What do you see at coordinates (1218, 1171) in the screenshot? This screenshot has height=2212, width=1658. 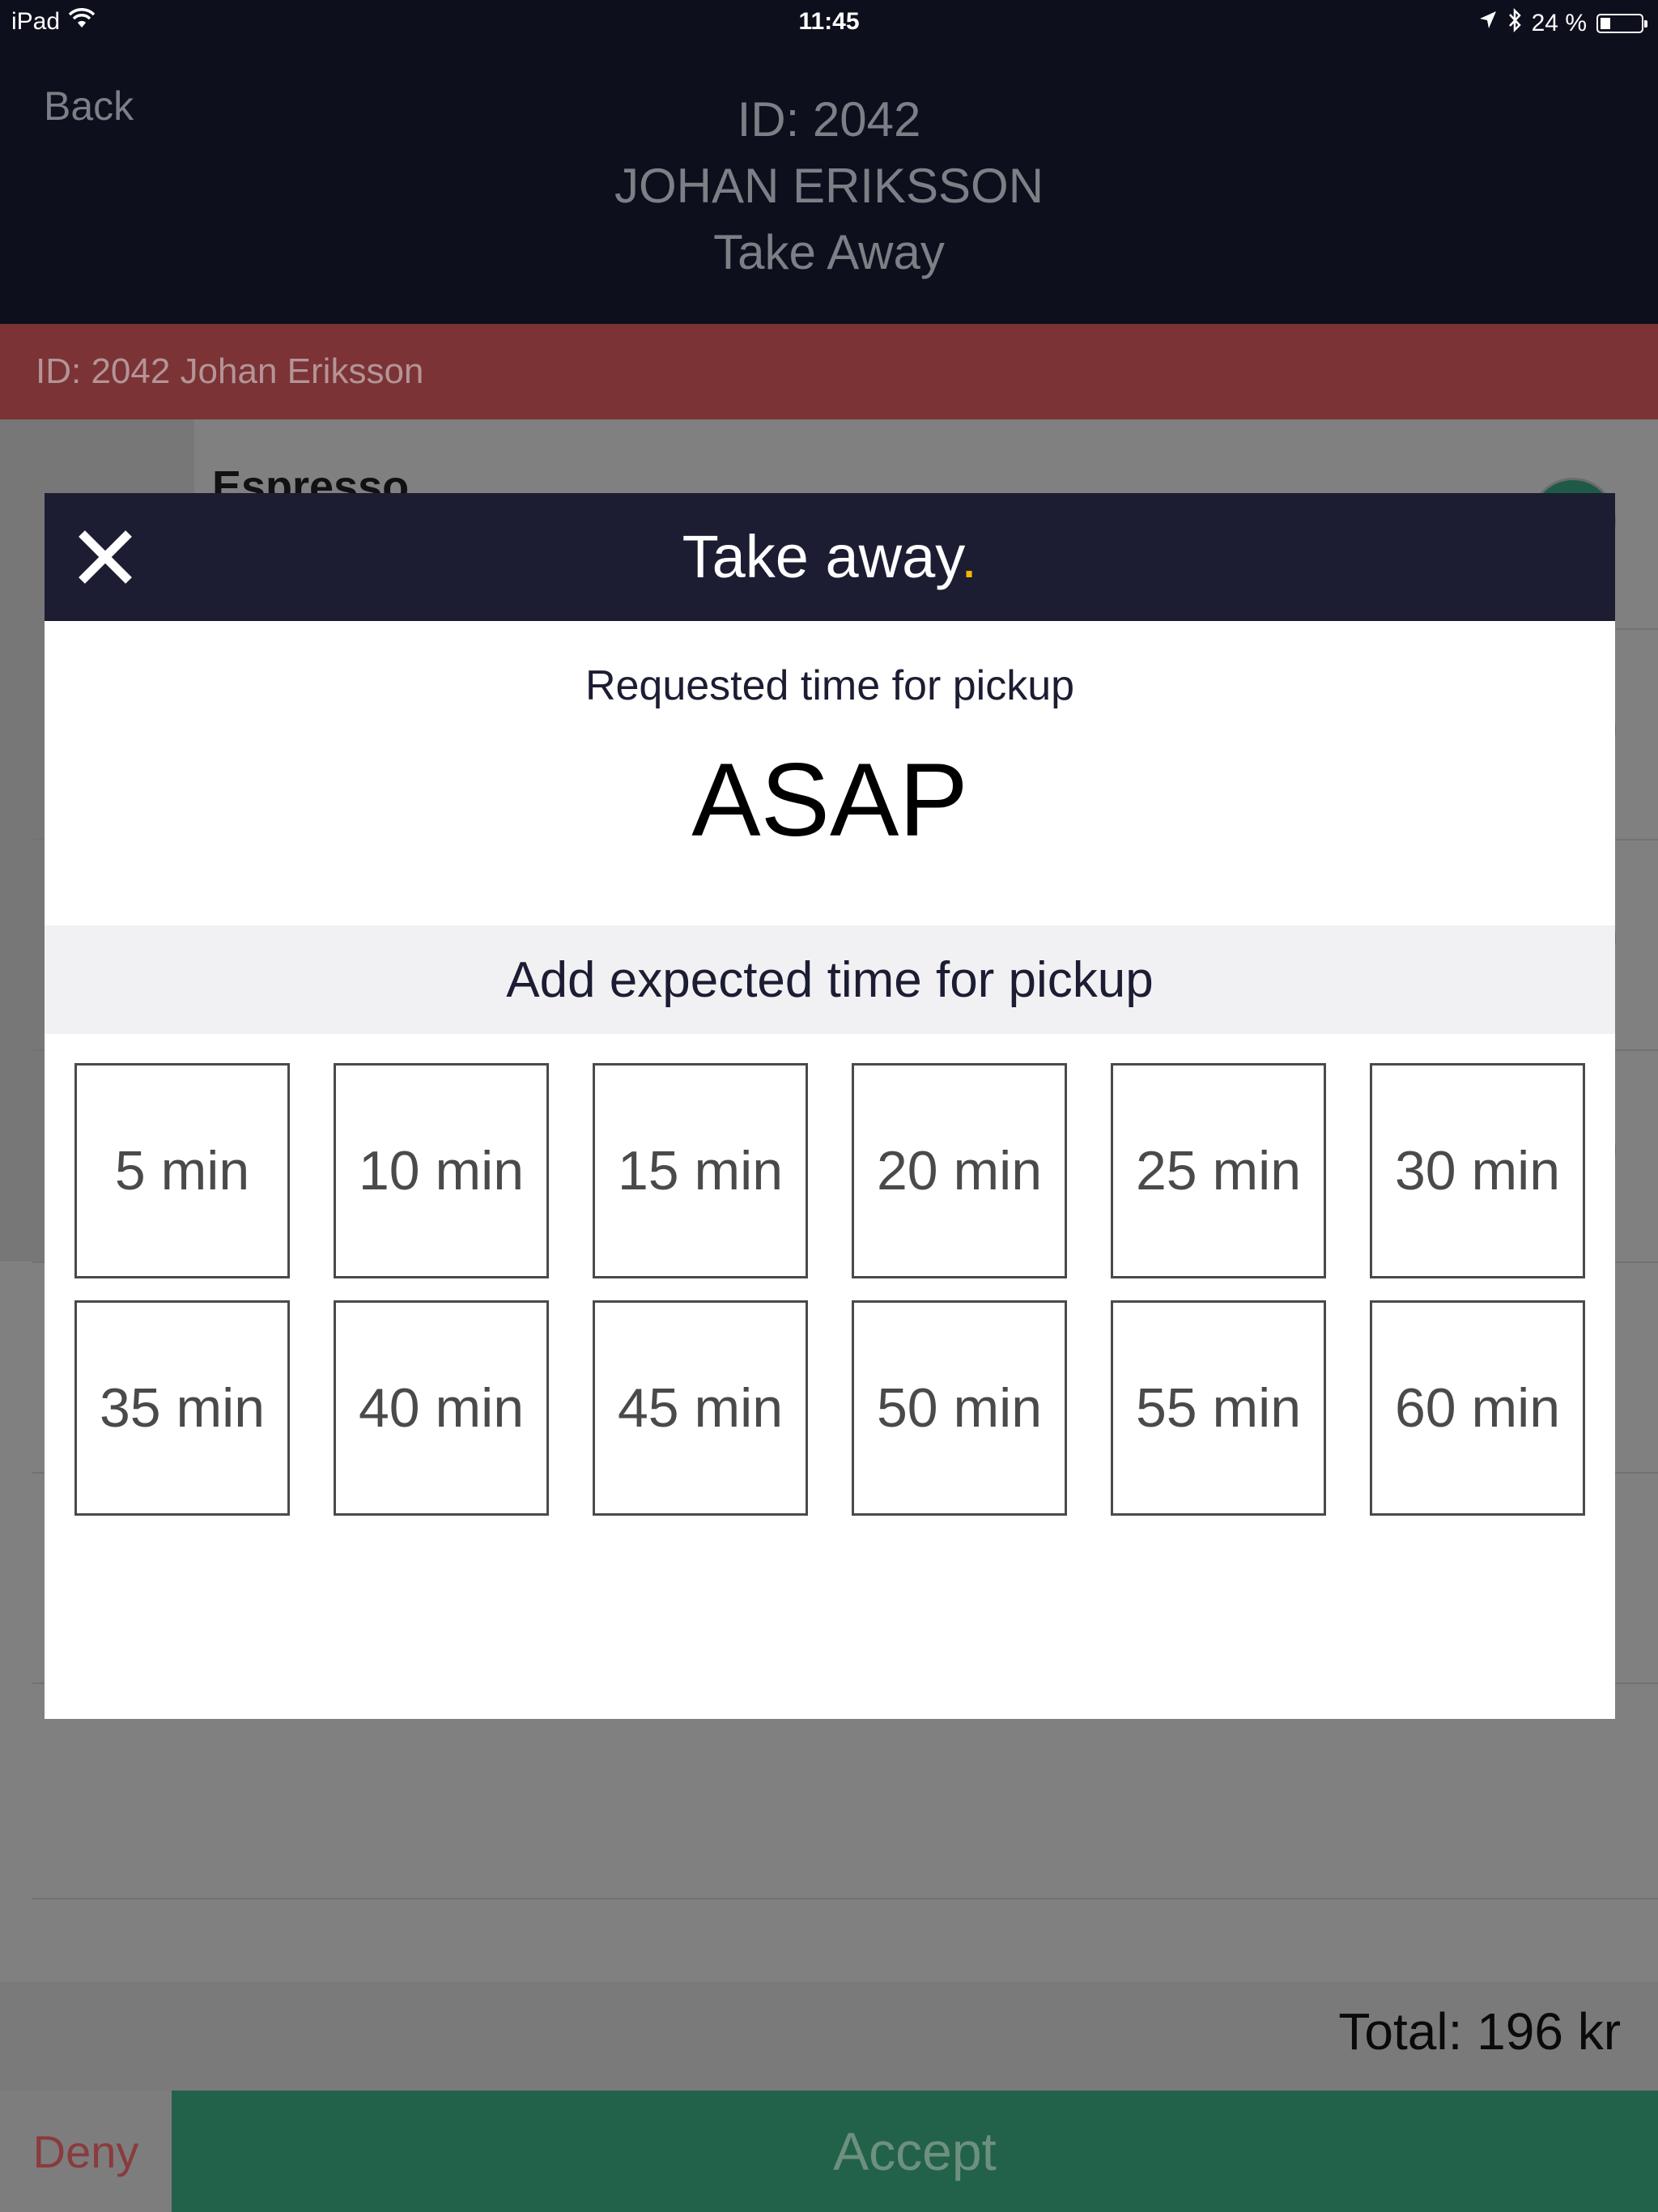 I see `time-option-25-min: 25 min` at bounding box center [1218, 1171].